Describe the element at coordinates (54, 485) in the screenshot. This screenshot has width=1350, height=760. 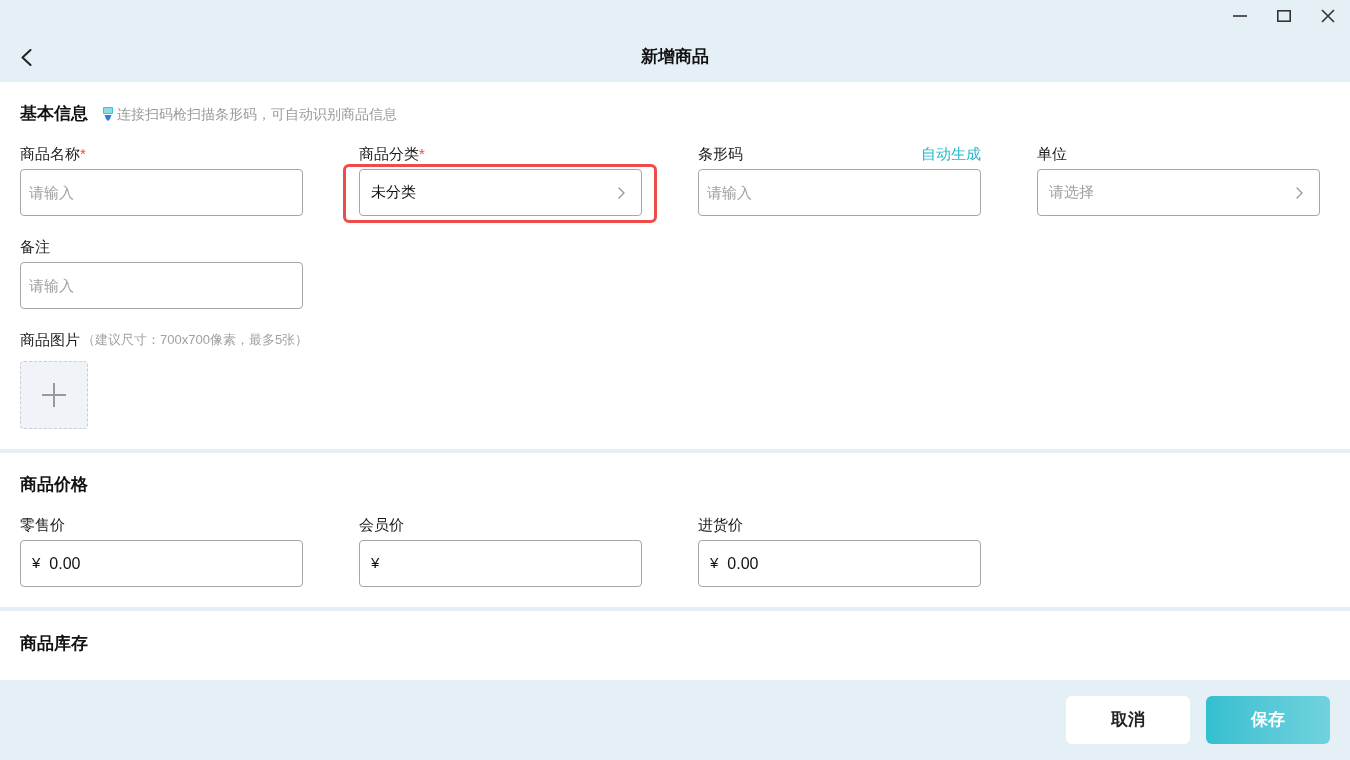
I see `section-title: 商品价格` at that location.